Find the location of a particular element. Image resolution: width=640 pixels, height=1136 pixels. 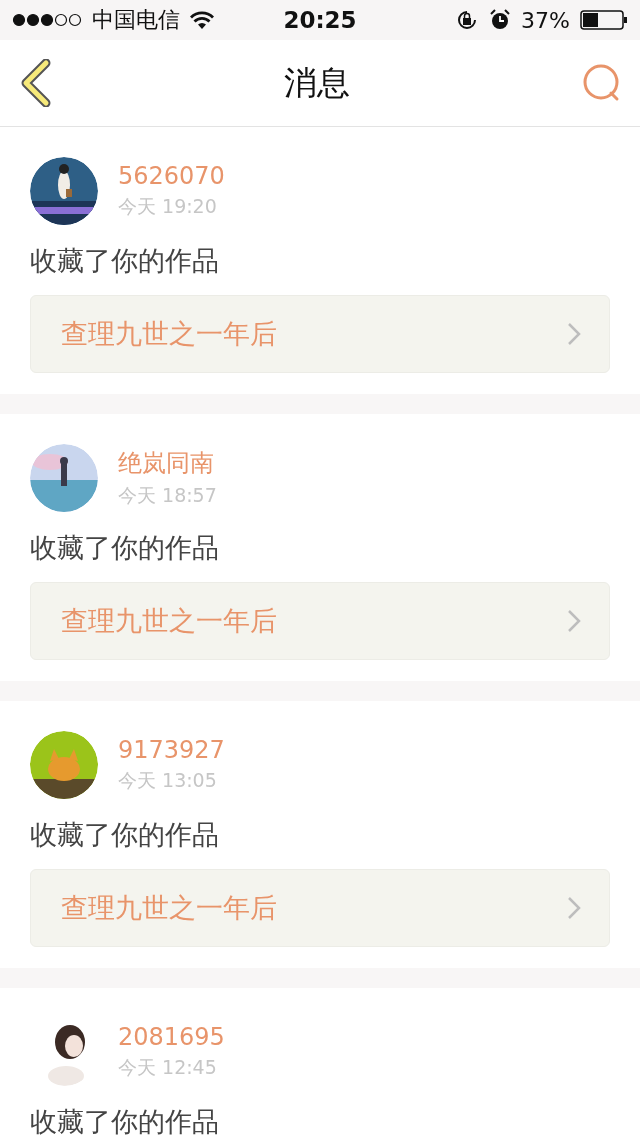

user-name: 9173927 is located at coordinates (171, 750).